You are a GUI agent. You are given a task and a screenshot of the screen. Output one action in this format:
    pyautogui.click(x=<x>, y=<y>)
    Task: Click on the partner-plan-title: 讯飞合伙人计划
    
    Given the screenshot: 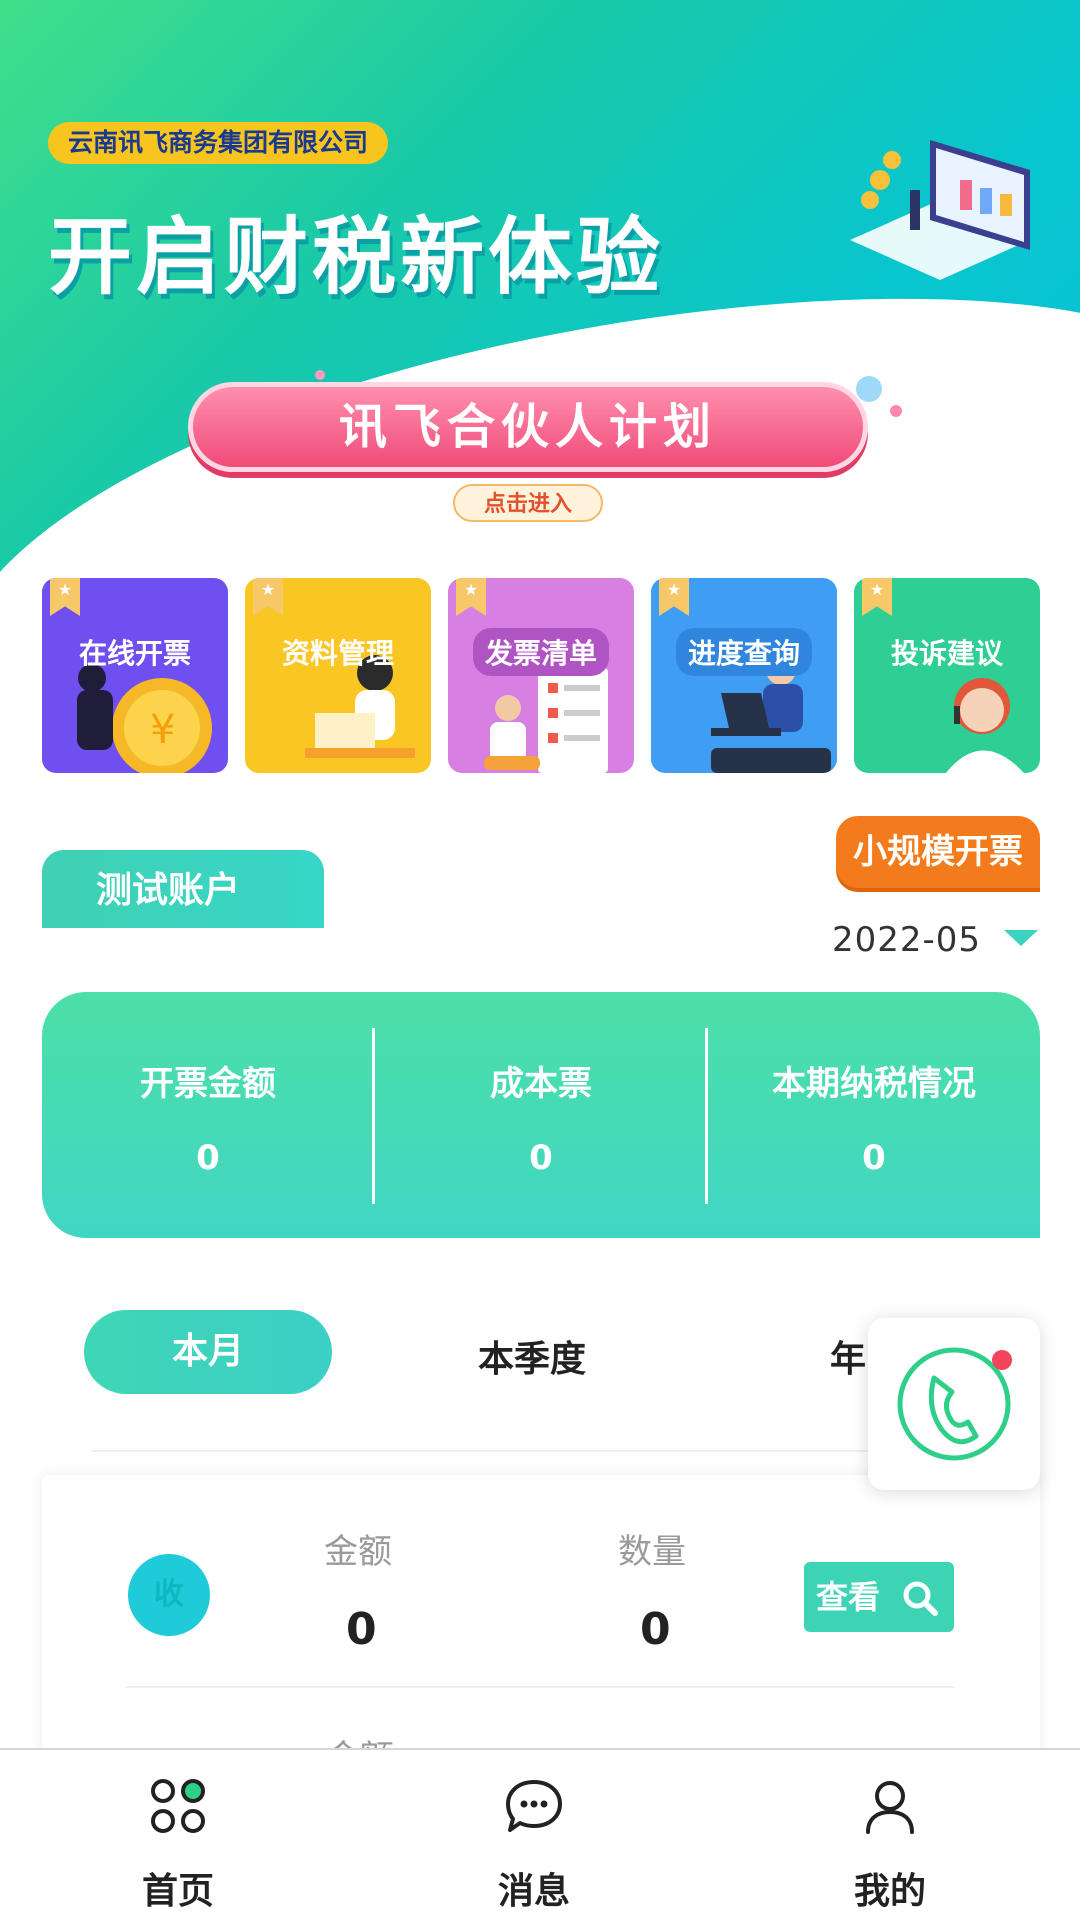 What is the action you would take?
    pyautogui.click(x=527, y=427)
    